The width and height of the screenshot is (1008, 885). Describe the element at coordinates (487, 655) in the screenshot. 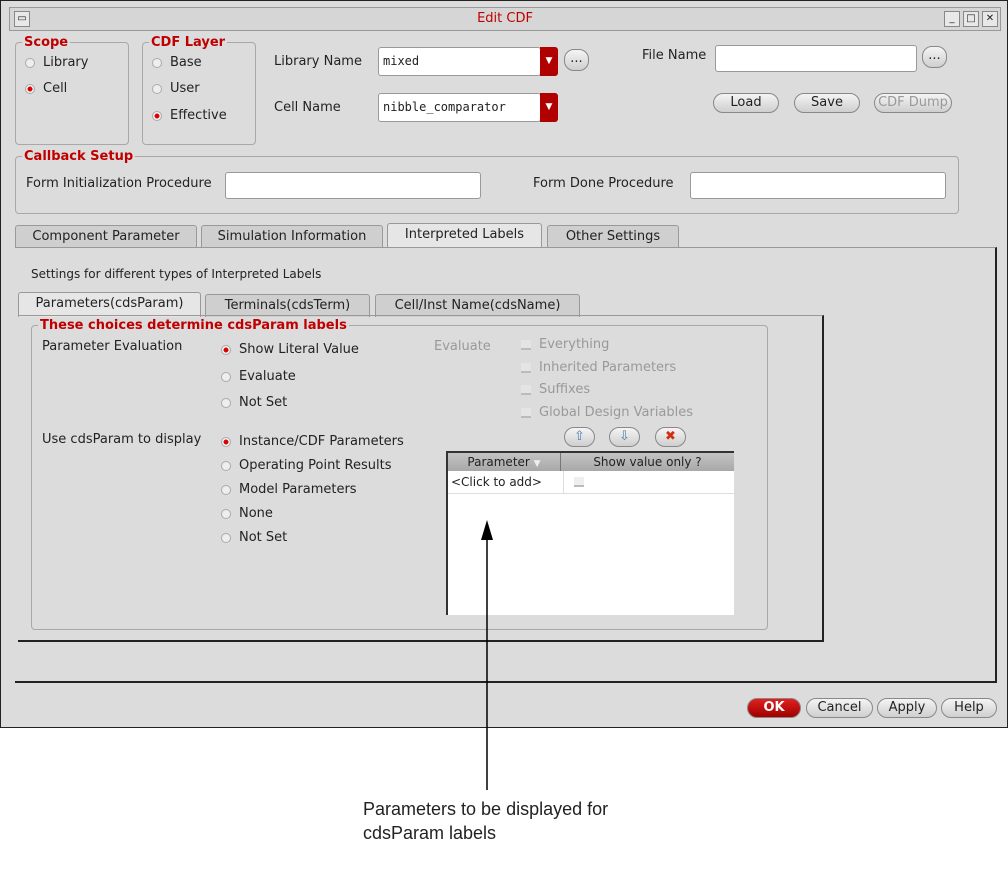

I see `annotation-arrow` at that location.